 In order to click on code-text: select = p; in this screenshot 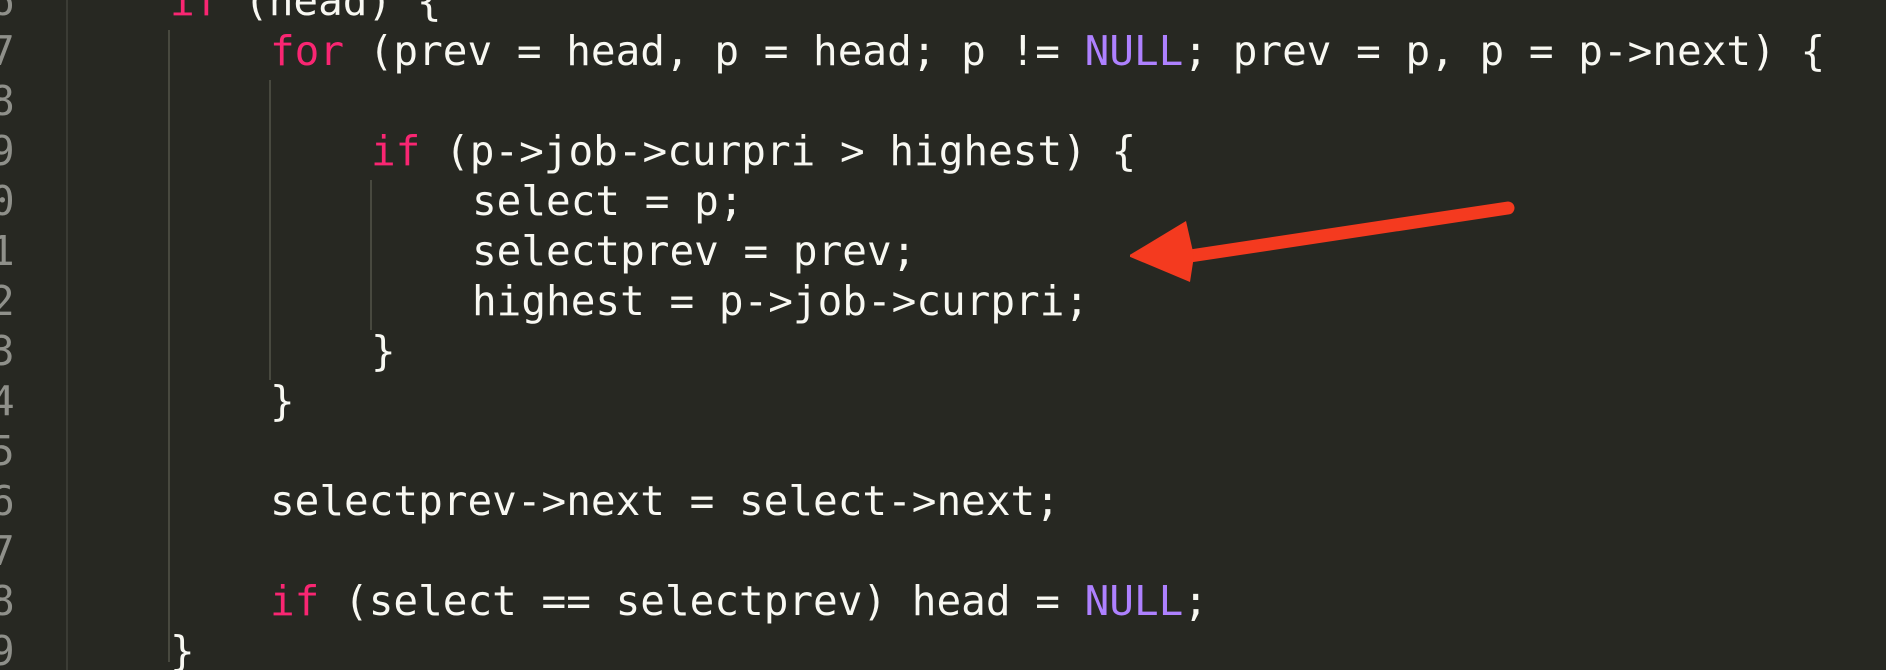, I will do `click(608, 201)`.